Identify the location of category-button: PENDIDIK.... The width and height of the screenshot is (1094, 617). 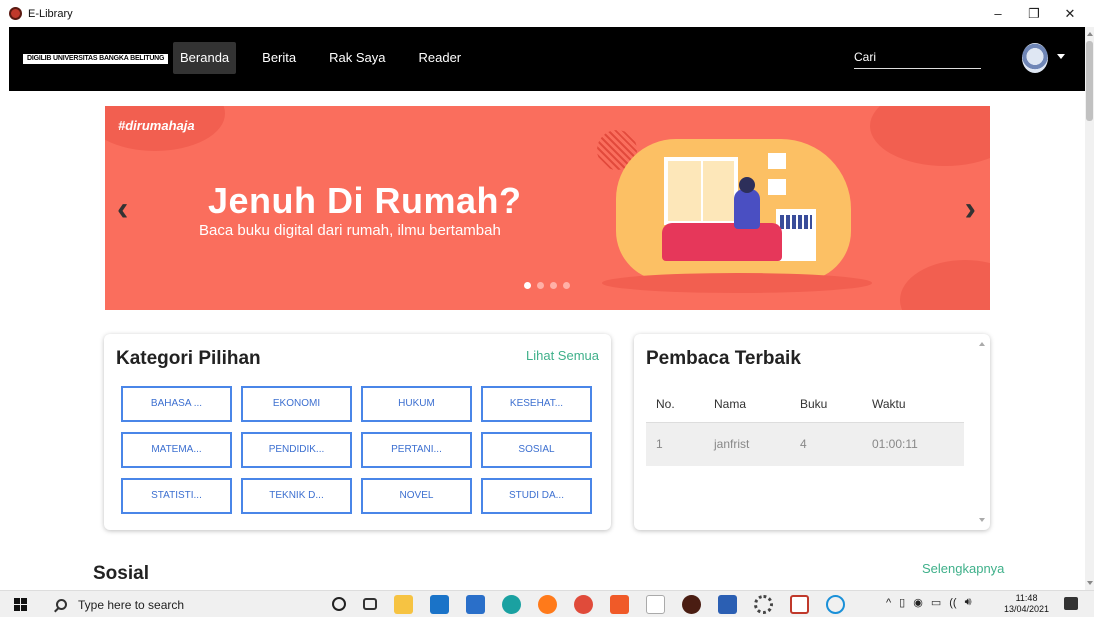
(296, 450).